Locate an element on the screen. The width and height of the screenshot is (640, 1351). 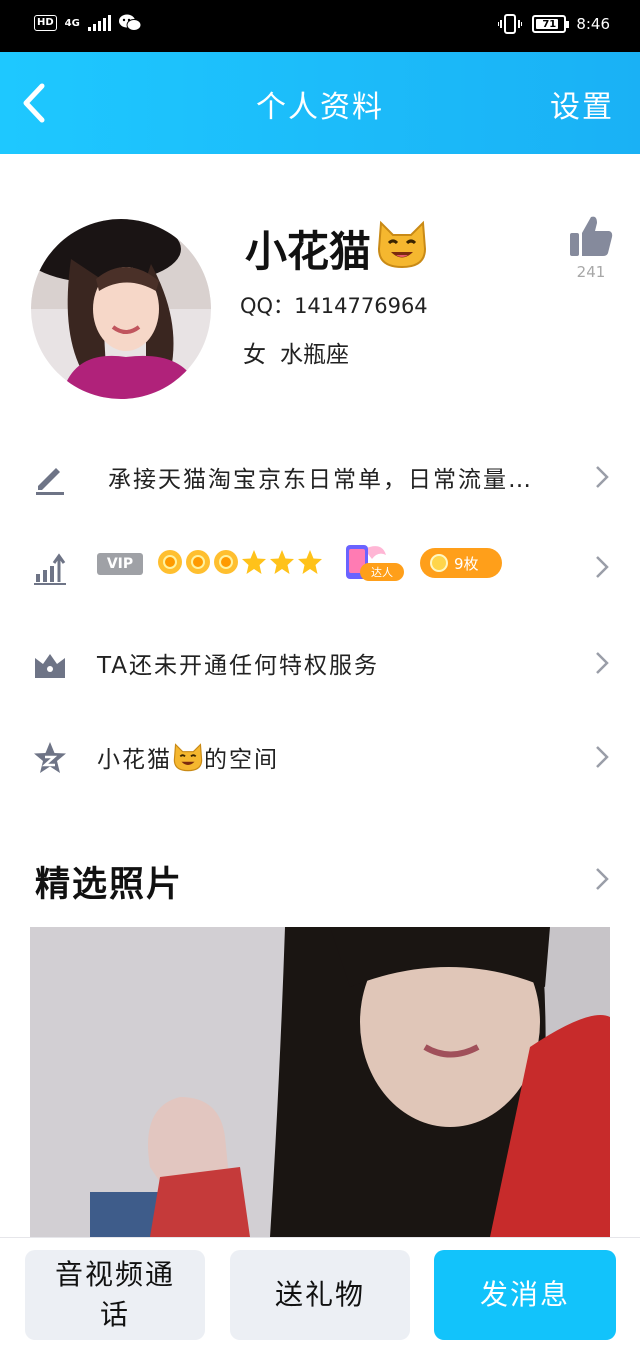
send-message-button: 发消息 is located at coordinates (525, 1295).